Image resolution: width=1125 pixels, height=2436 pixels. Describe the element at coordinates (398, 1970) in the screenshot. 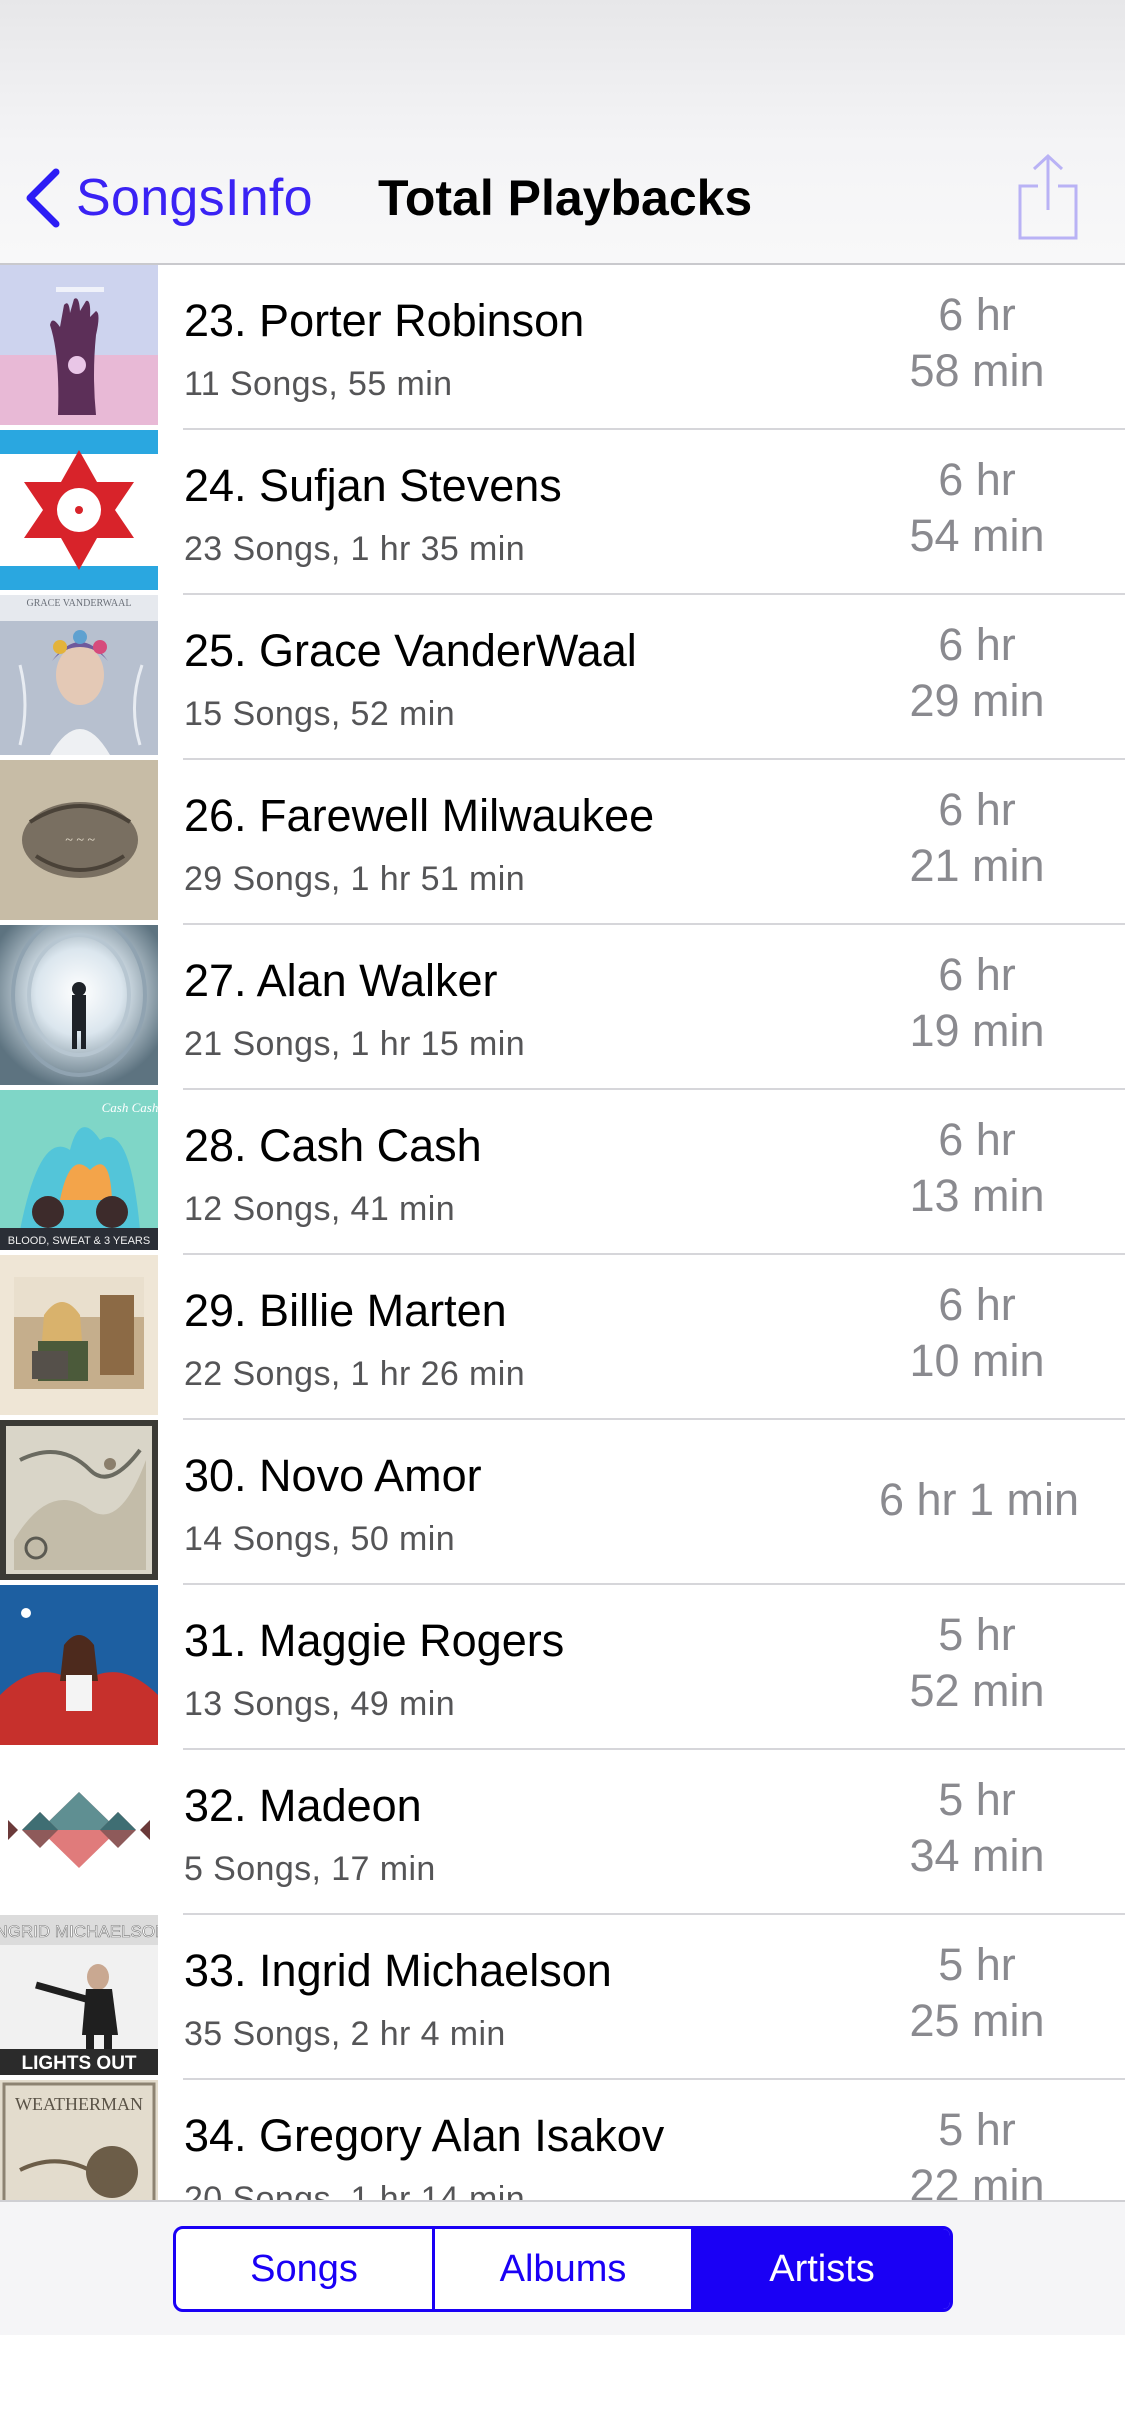

I see `artist-name: 33. Ingrid Michaelson` at that location.